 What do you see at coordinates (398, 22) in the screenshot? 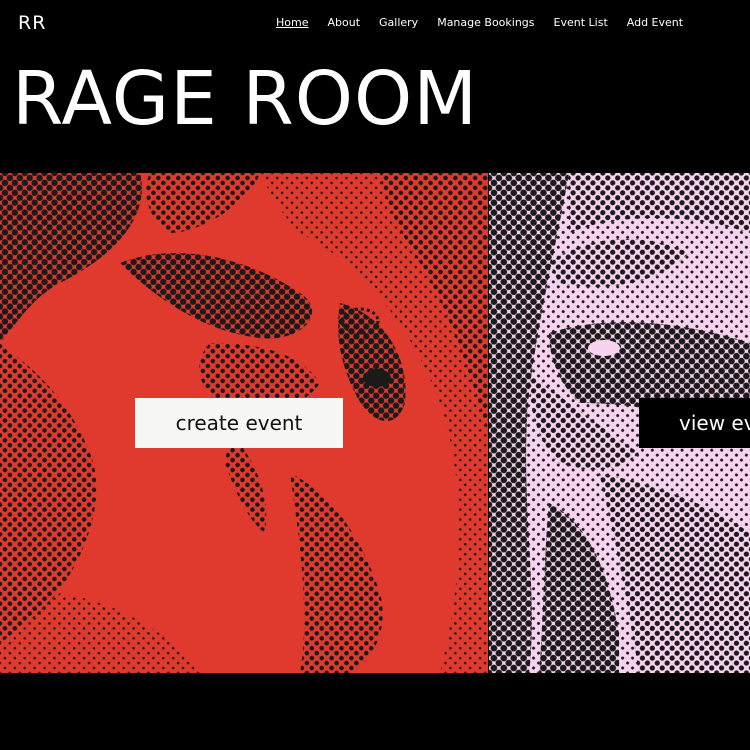
I see `nav-link-gallery: Gallery` at bounding box center [398, 22].